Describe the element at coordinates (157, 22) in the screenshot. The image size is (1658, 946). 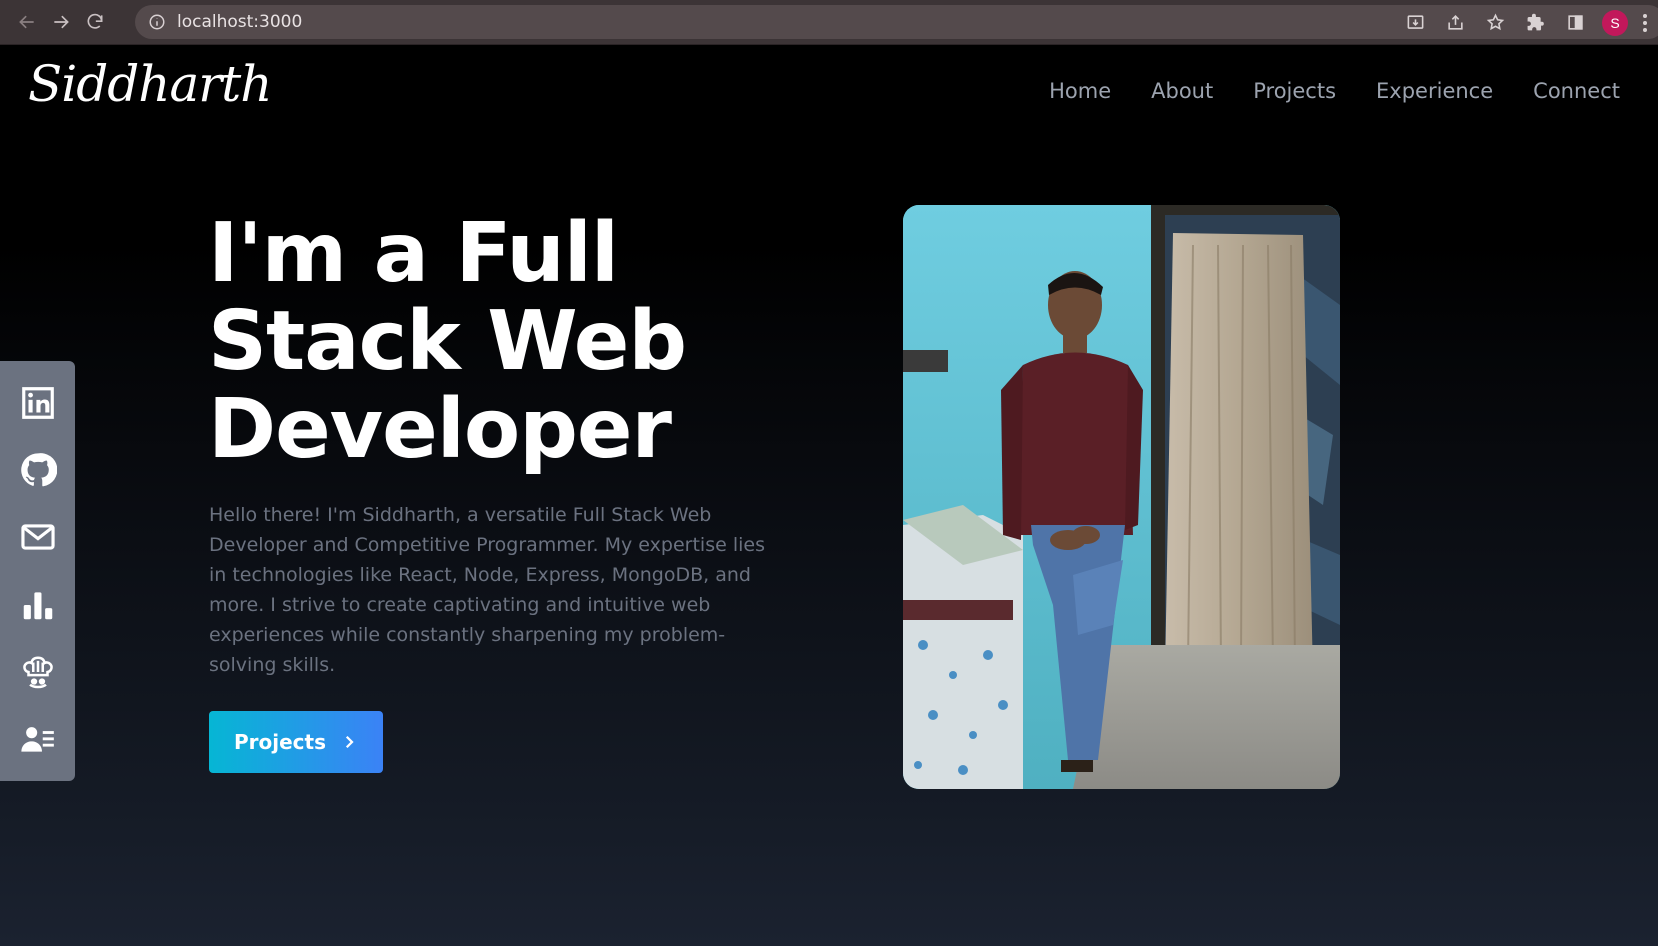
I see `site-info-icon` at that location.